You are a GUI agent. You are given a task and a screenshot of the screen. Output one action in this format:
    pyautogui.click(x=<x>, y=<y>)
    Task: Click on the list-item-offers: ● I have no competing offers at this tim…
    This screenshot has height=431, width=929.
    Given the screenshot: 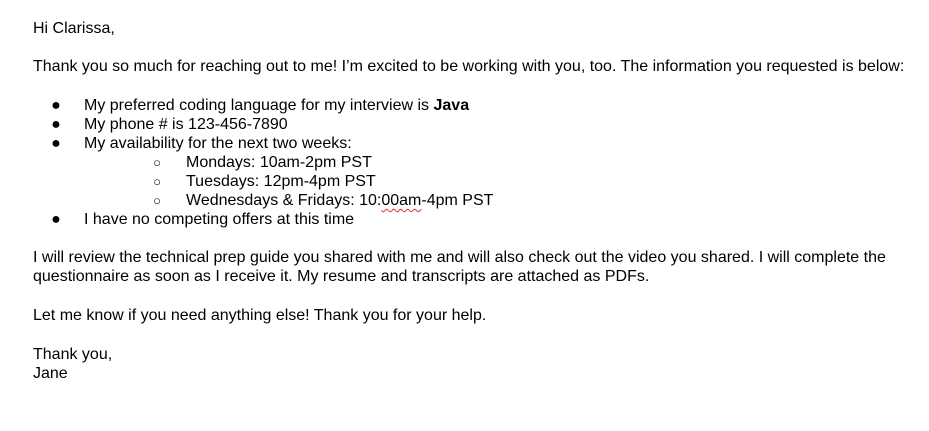 What is the action you would take?
    pyautogui.click(x=473, y=219)
    